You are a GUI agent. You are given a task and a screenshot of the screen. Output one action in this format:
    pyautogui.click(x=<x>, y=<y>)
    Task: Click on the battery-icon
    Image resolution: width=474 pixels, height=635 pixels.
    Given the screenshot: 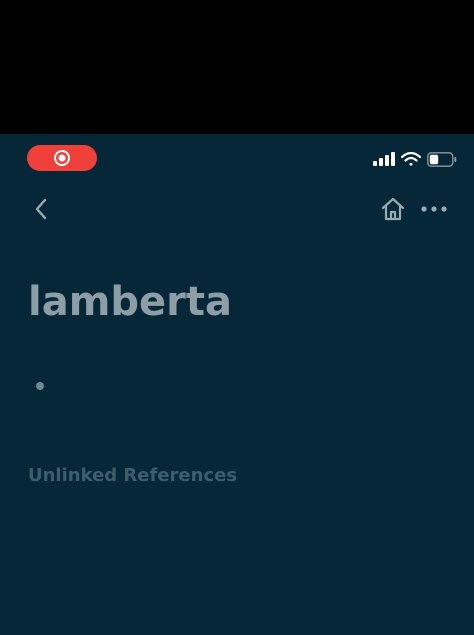 What is the action you would take?
    pyautogui.click(x=442, y=159)
    